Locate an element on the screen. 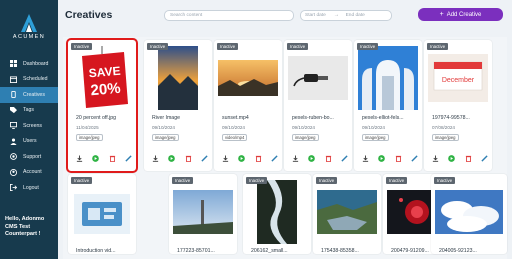 This screenshot has height=259, width=512. creative-thumbnail: December is located at coordinates (458, 78).